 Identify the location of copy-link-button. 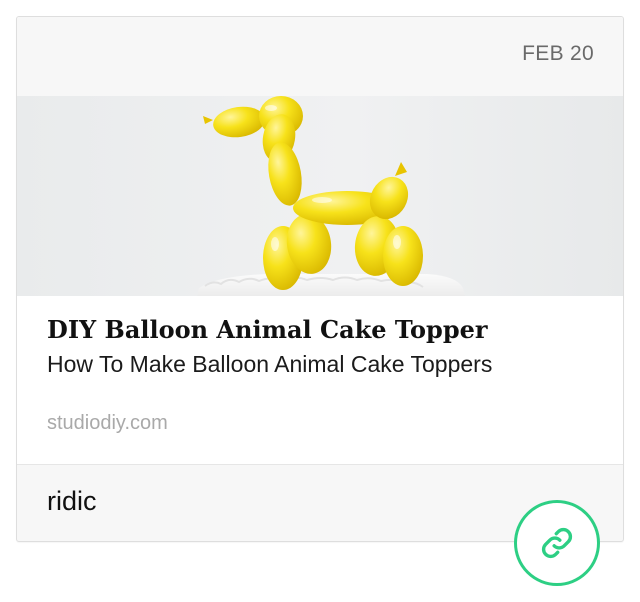
(557, 543).